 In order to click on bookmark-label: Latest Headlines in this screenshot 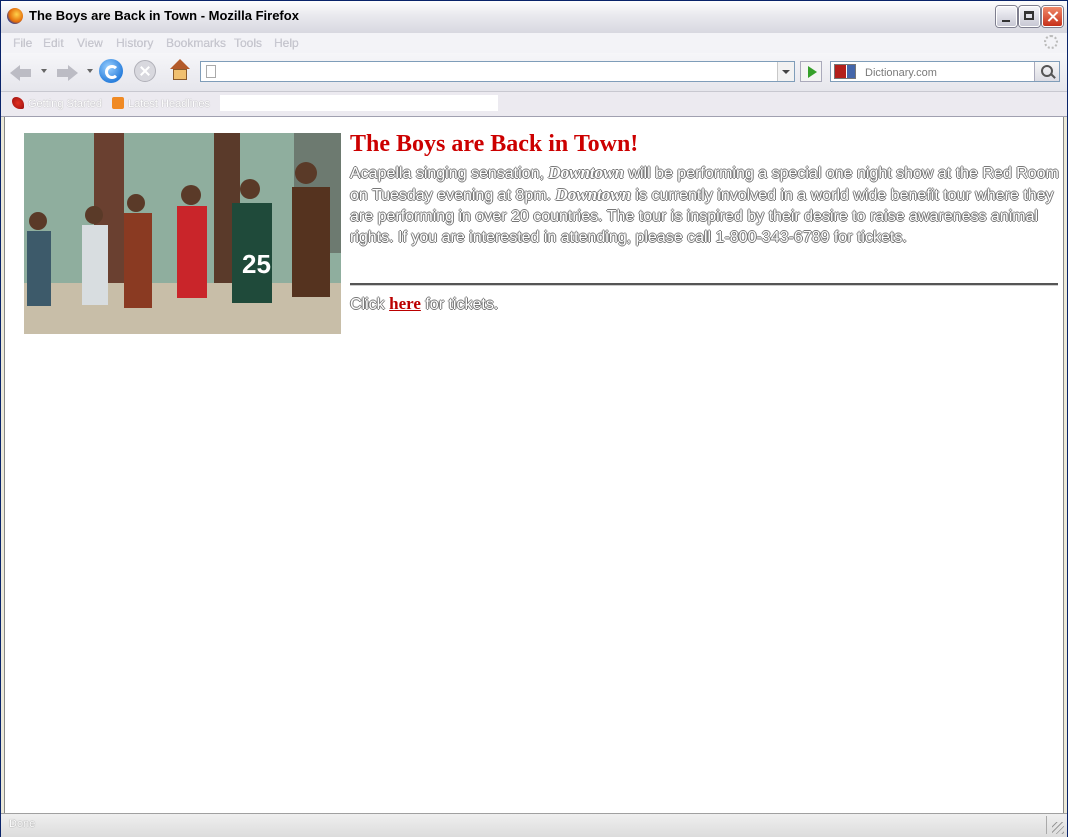, I will do `click(169, 104)`.